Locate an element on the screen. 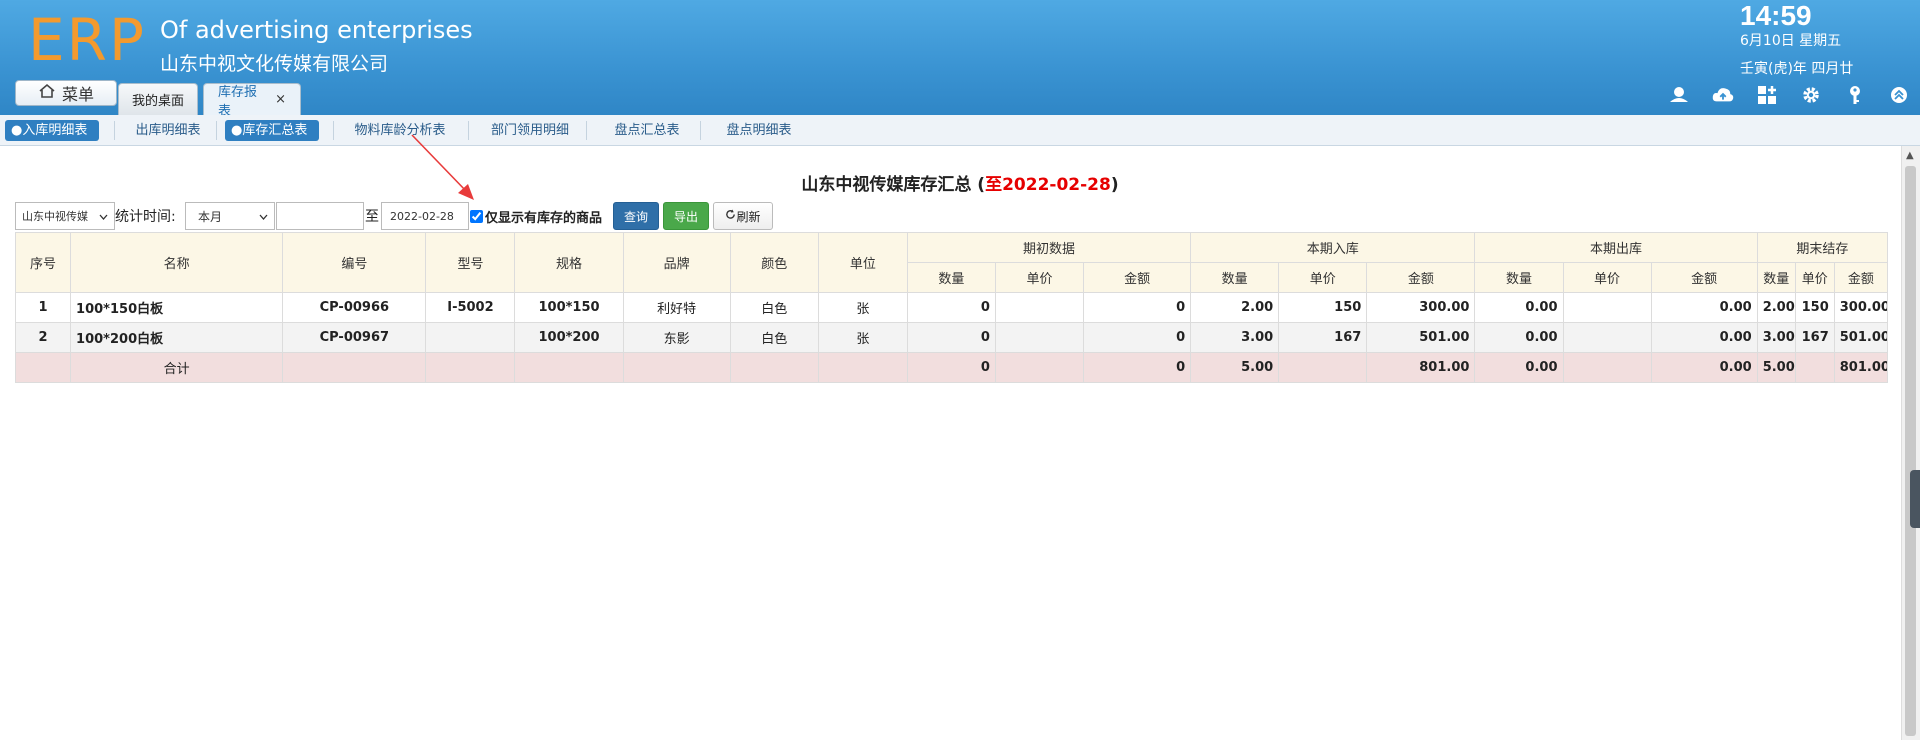  close-icon: × is located at coordinates (280, 99).